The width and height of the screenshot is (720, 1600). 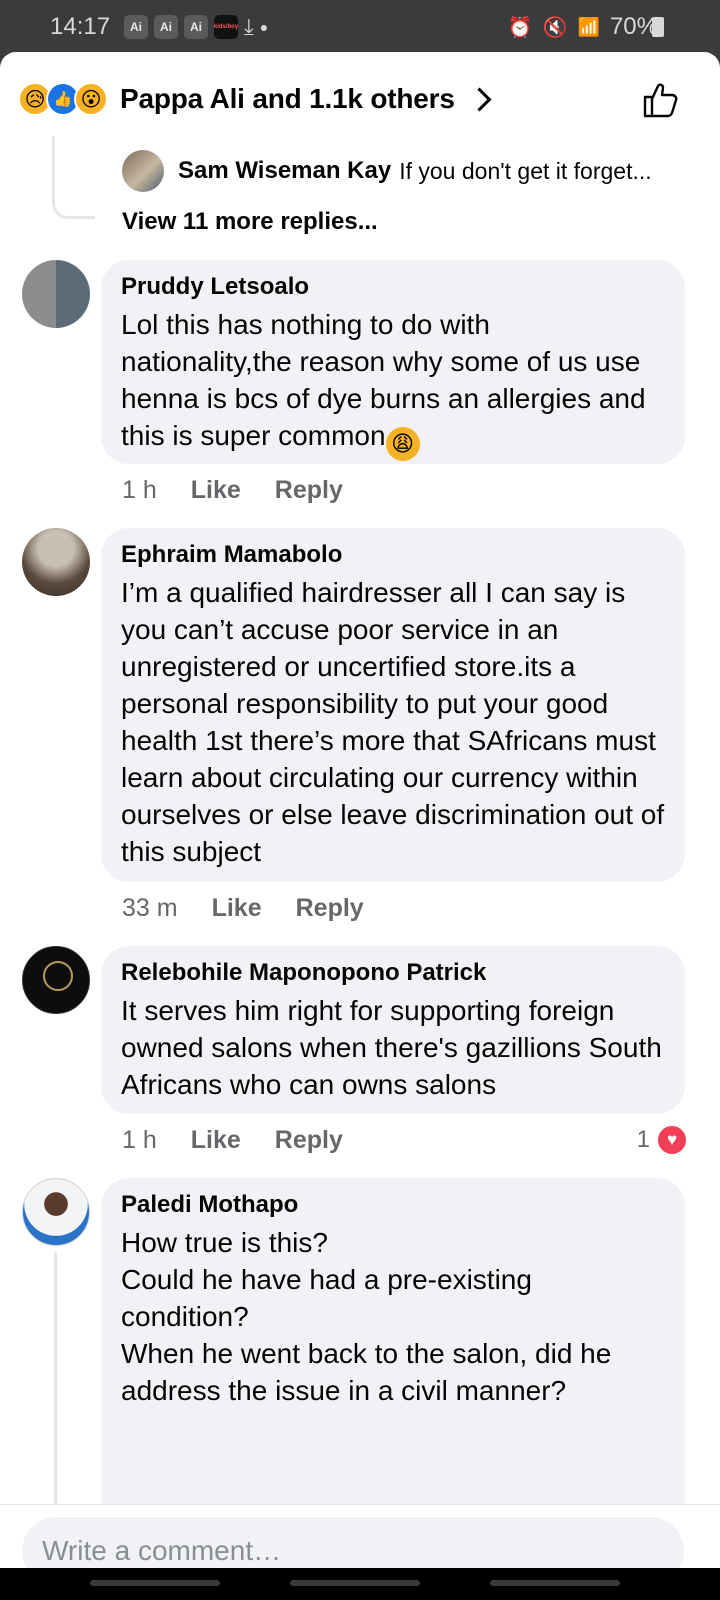 What do you see at coordinates (393, 1205) in the screenshot?
I see `comment-author: Paledi Mothapo` at bounding box center [393, 1205].